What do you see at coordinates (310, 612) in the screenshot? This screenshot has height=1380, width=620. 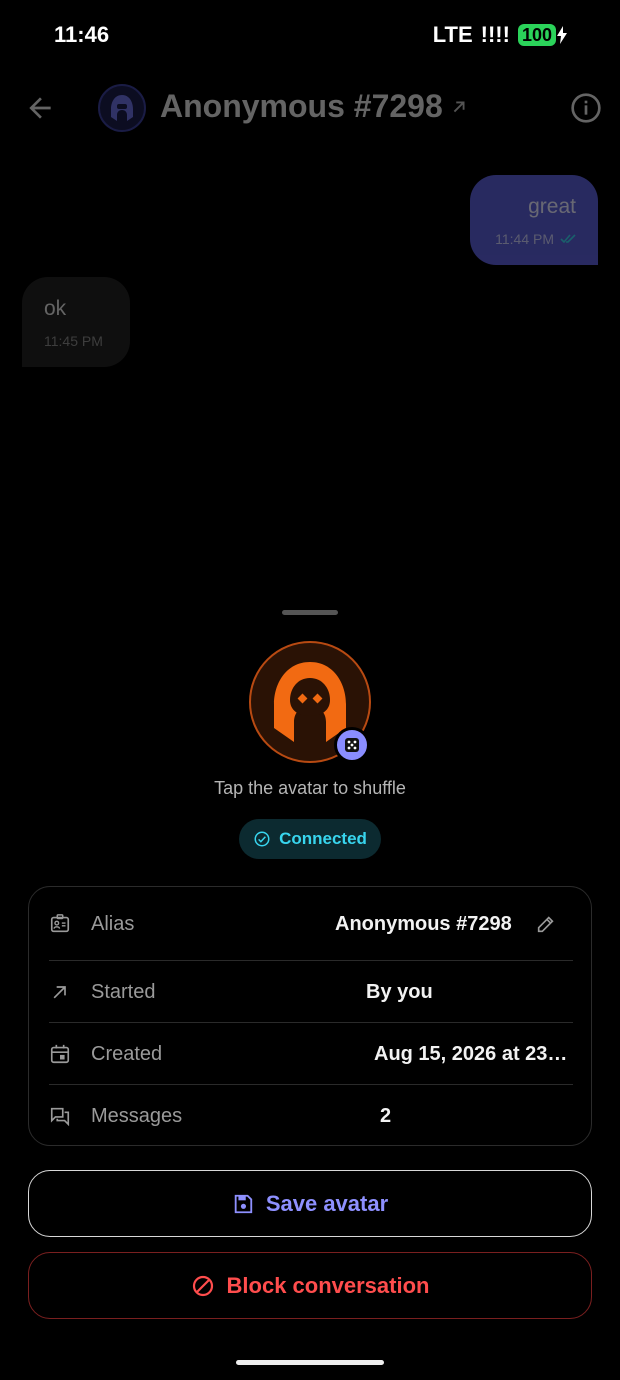 I see `sheet-drag-handle` at bounding box center [310, 612].